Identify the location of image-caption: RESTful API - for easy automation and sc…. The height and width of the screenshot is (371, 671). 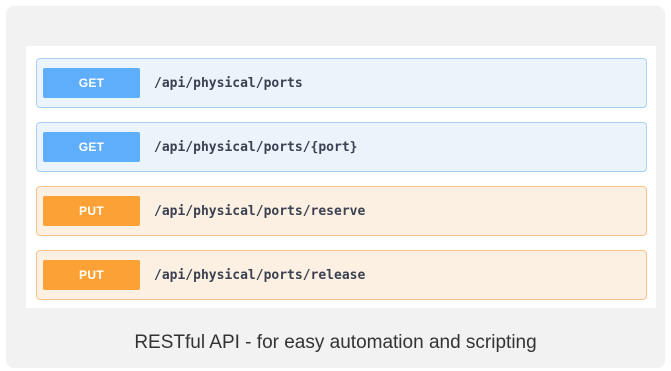
(335, 342).